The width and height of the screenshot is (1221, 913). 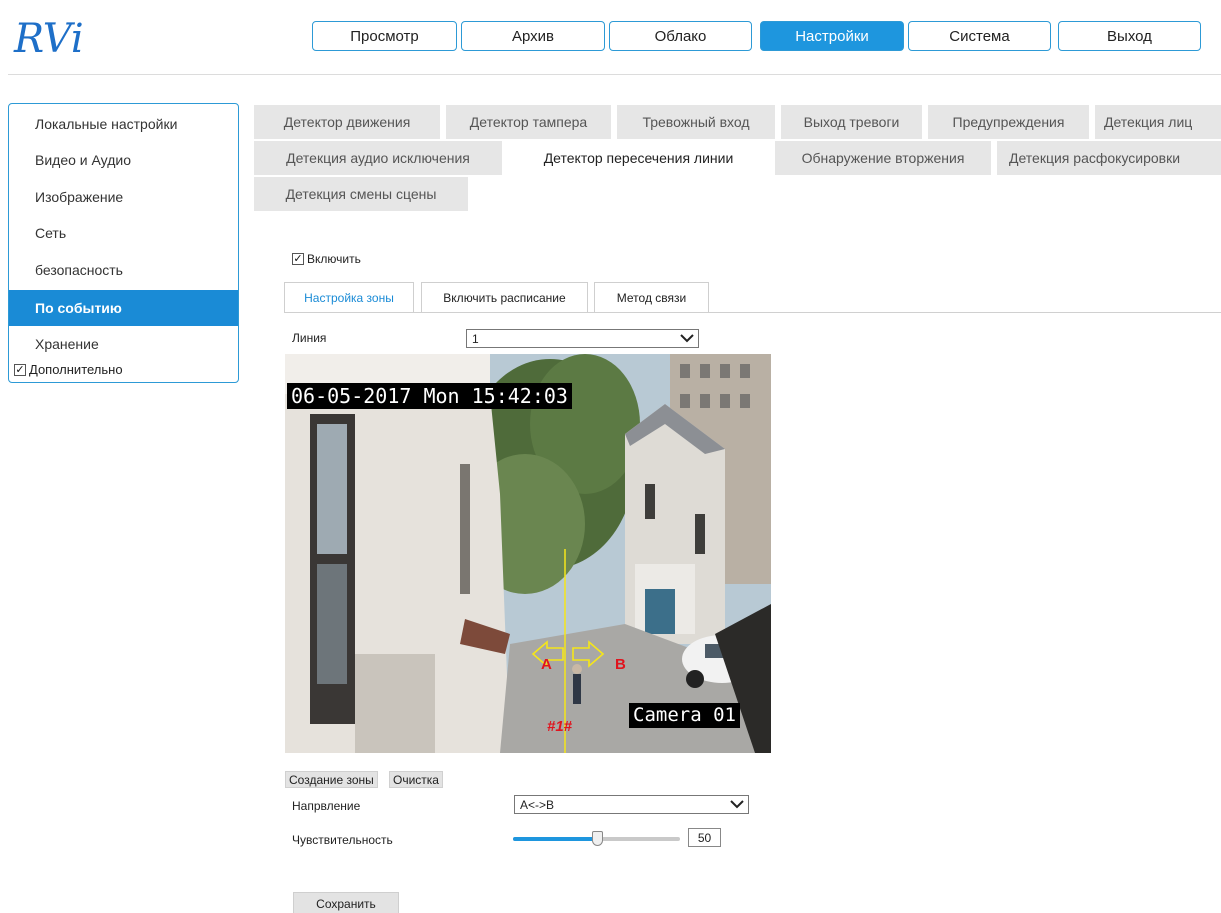 What do you see at coordinates (883, 158) in the screenshot?
I see `tab-intrusion-detection: Обнаружение вторжения` at bounding box center [883, 158].